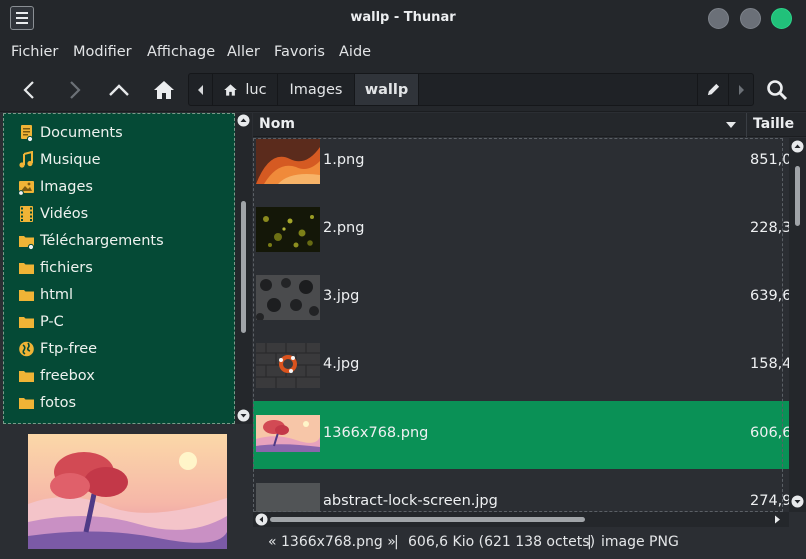  I want to click on path-segment-label: luc, so click(256, 89).